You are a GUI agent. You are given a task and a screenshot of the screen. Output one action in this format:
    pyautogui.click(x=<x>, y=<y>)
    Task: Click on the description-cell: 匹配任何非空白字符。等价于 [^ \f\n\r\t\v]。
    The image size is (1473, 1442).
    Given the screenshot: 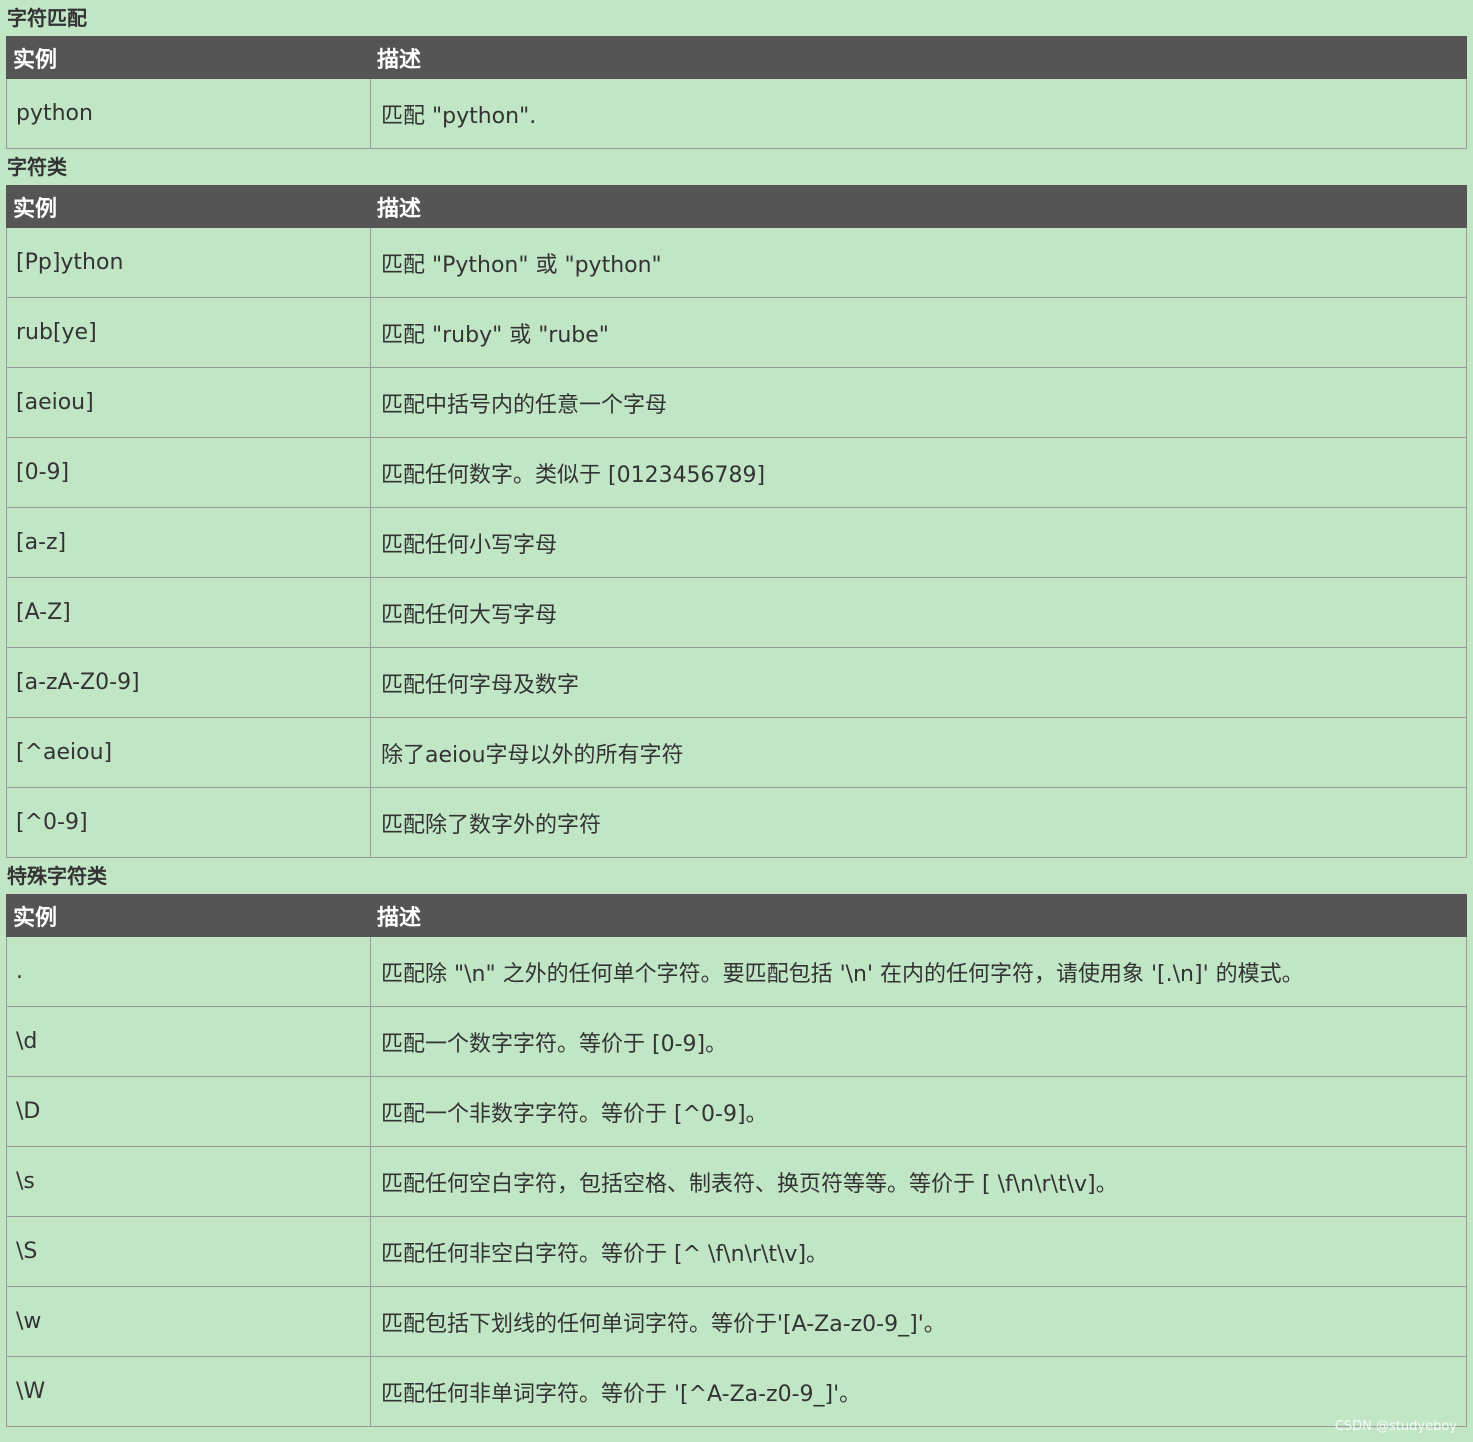 What is the action you would take?
    pyautogui.click(x=918, y=1251)
    